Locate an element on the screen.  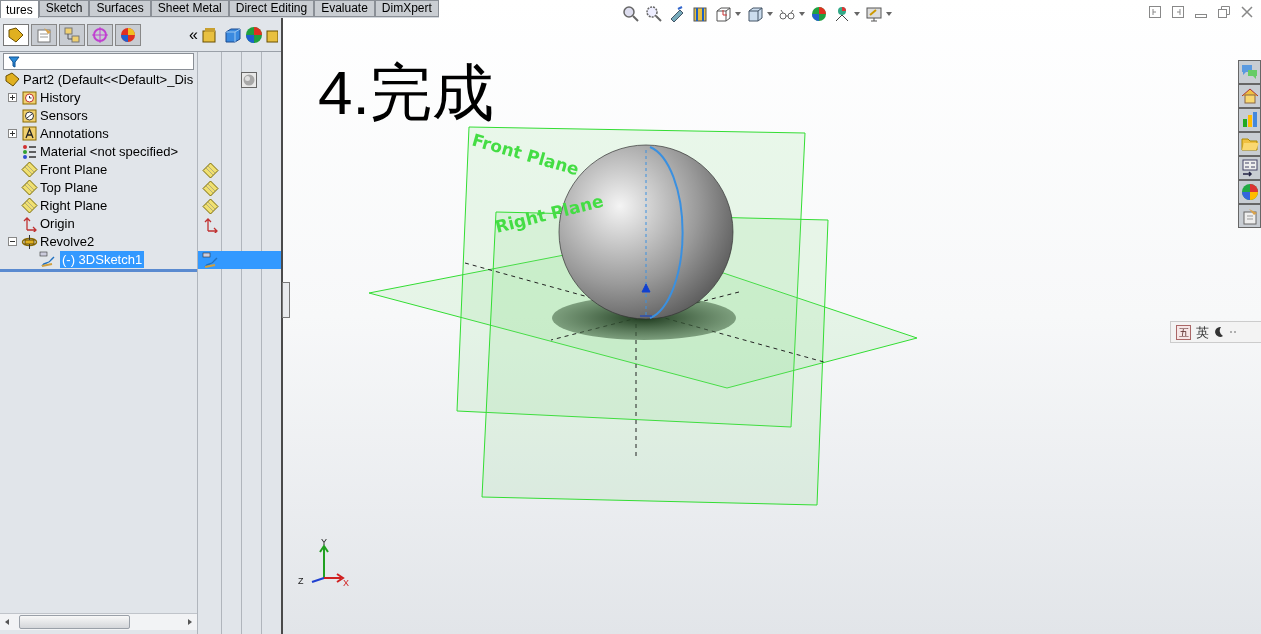
minimize-icon is located at coordinates (1201, 16).